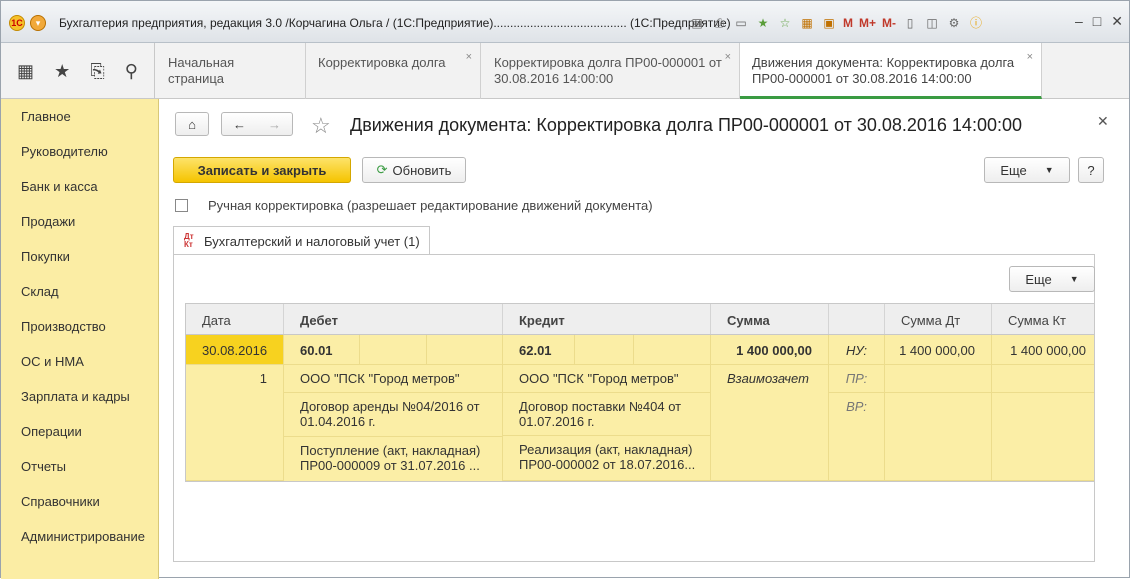  Describe the element at coordinates (607, 319) in the screenshot. I see `col-credit: Кредит` at that location.